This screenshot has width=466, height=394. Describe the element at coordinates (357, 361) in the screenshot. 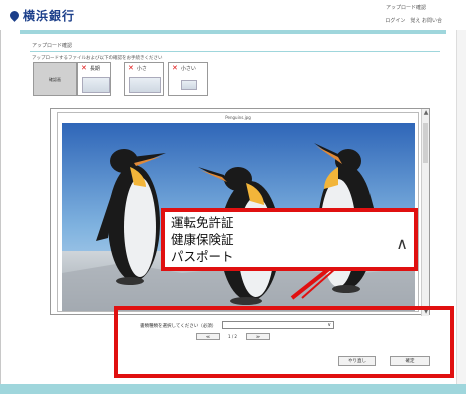

I see `redo-button: やり直し` at that location.